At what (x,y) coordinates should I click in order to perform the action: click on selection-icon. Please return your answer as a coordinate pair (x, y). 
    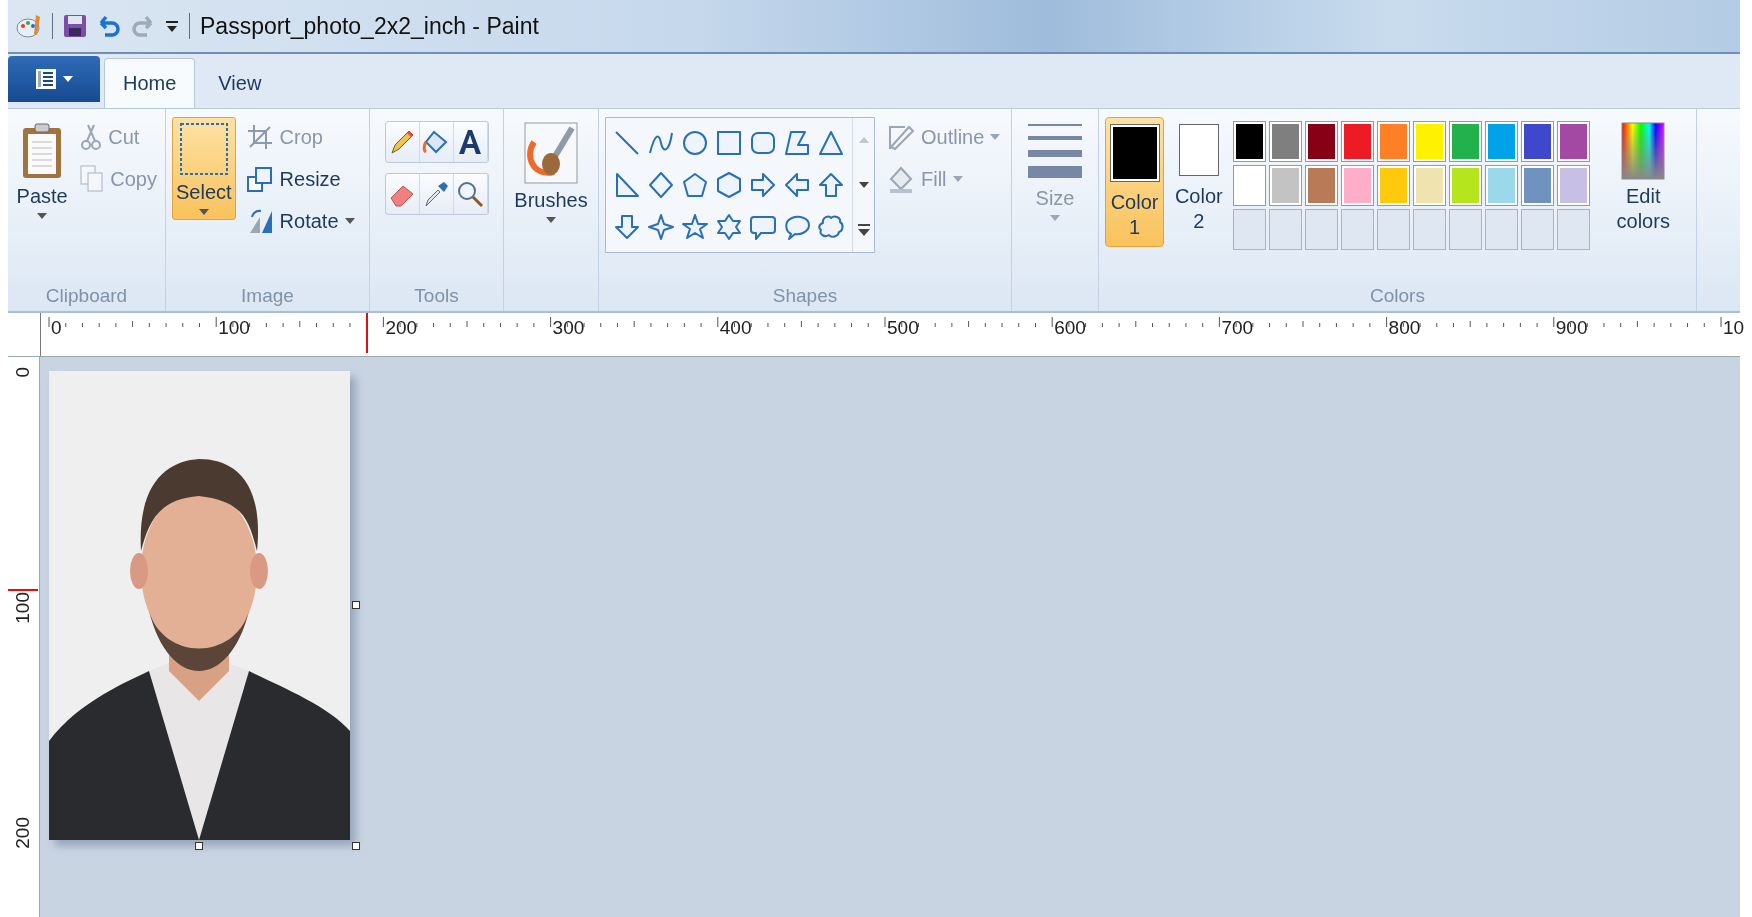
    Looking at the image, I should click on (203, 149).